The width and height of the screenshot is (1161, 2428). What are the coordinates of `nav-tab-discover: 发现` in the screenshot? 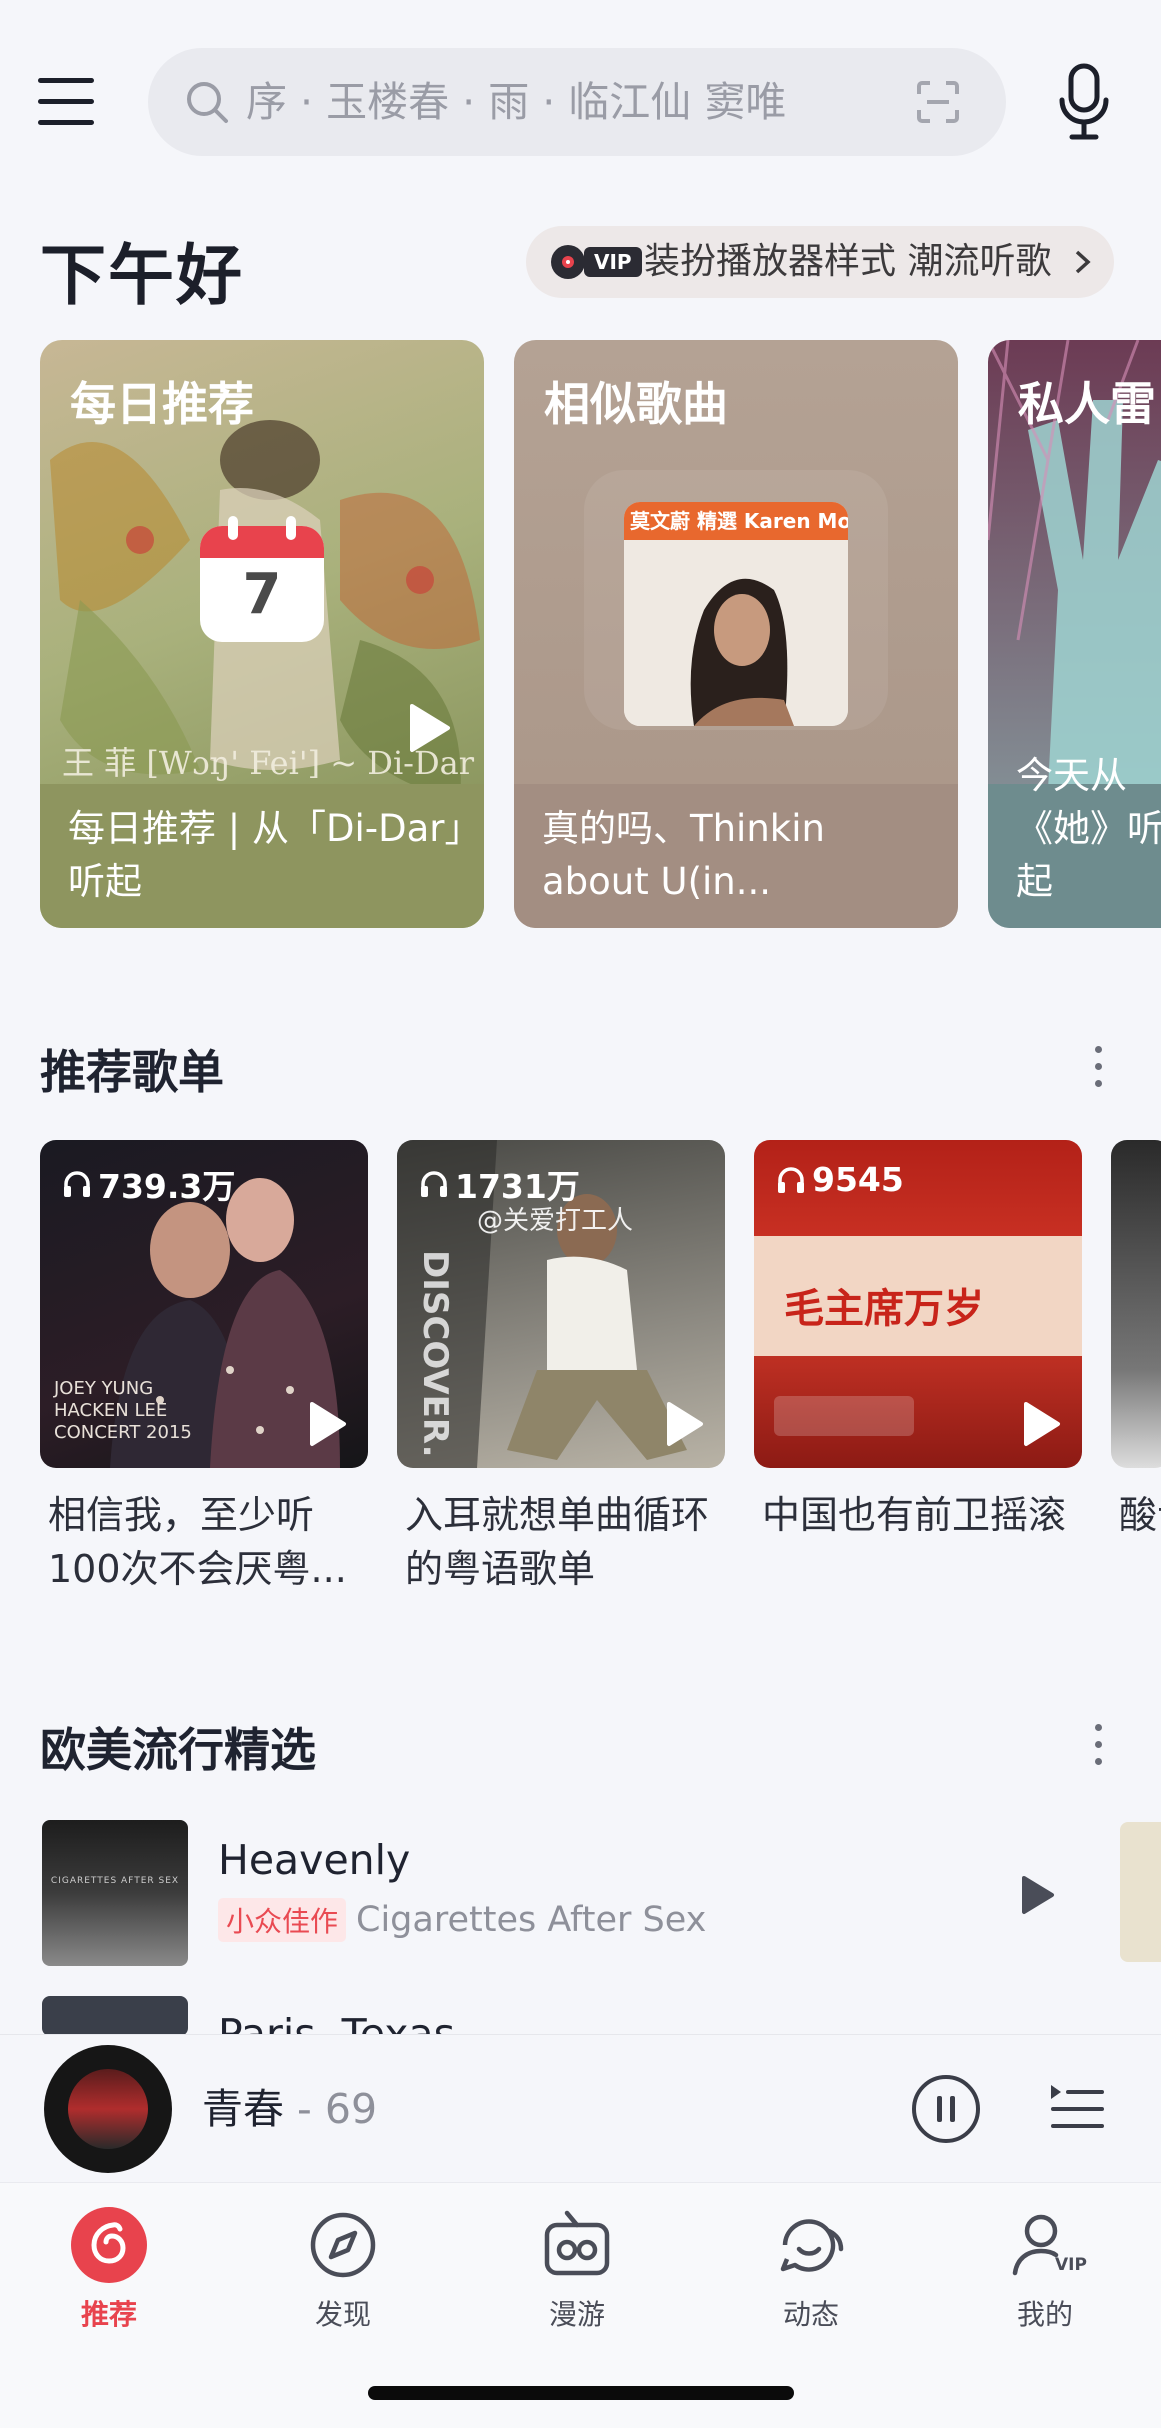 It's located at (343, 2269).